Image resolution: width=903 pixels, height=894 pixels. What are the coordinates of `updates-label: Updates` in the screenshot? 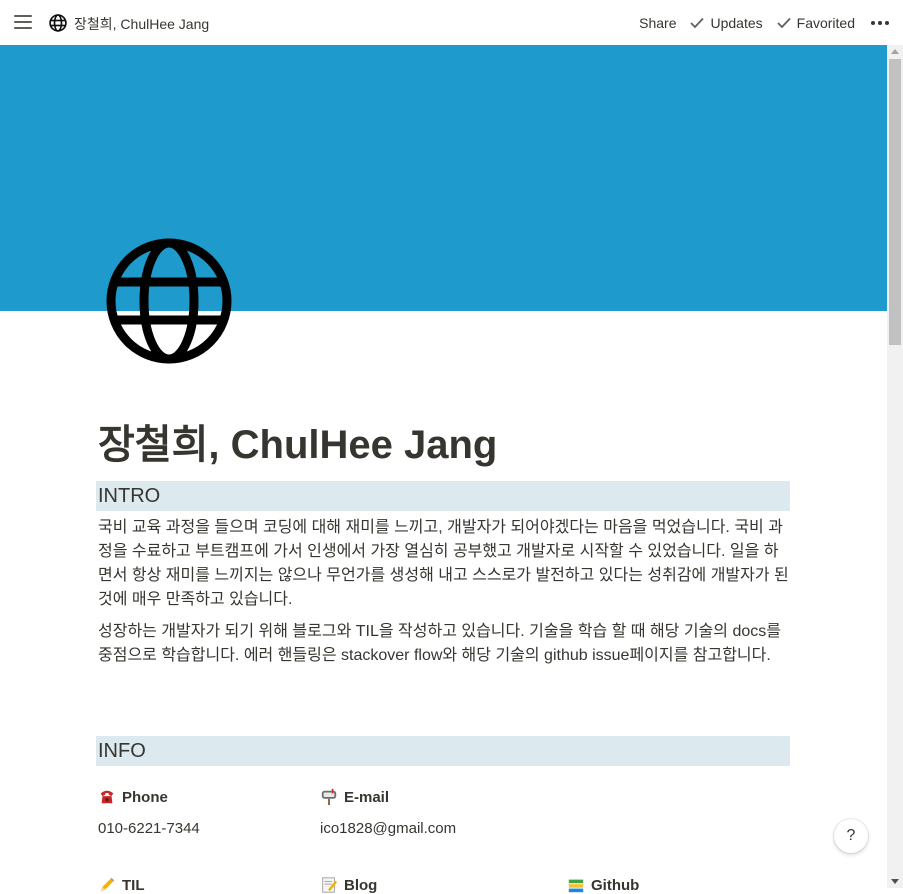 It's located at (736, 22).